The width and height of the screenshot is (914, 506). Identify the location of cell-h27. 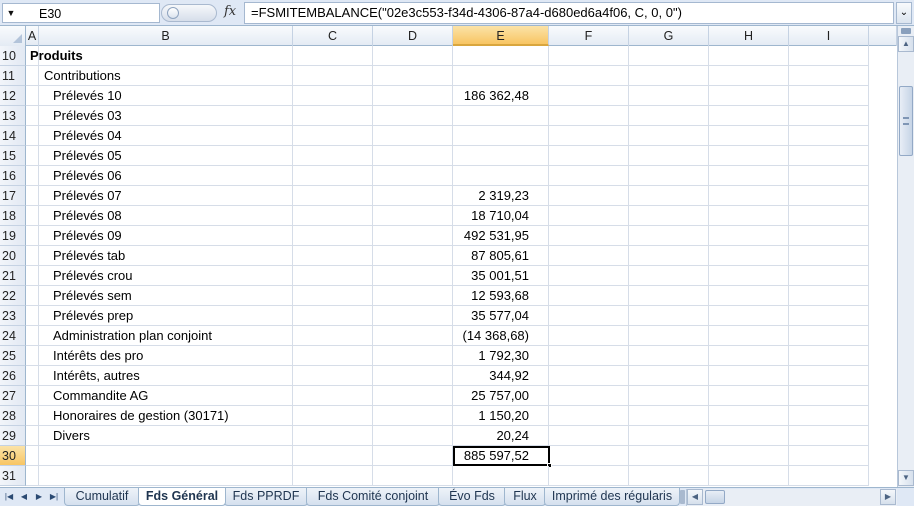
(749, 396).